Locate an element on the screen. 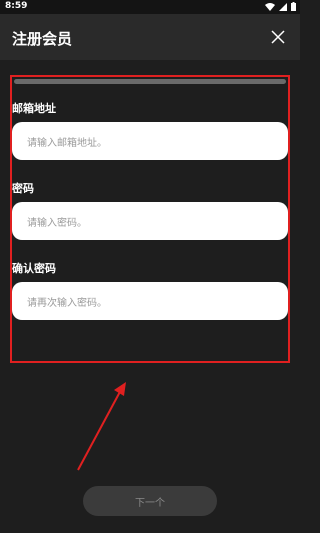  email-field: 请输入邮箱地址。 is located at coordinates (150, 141).